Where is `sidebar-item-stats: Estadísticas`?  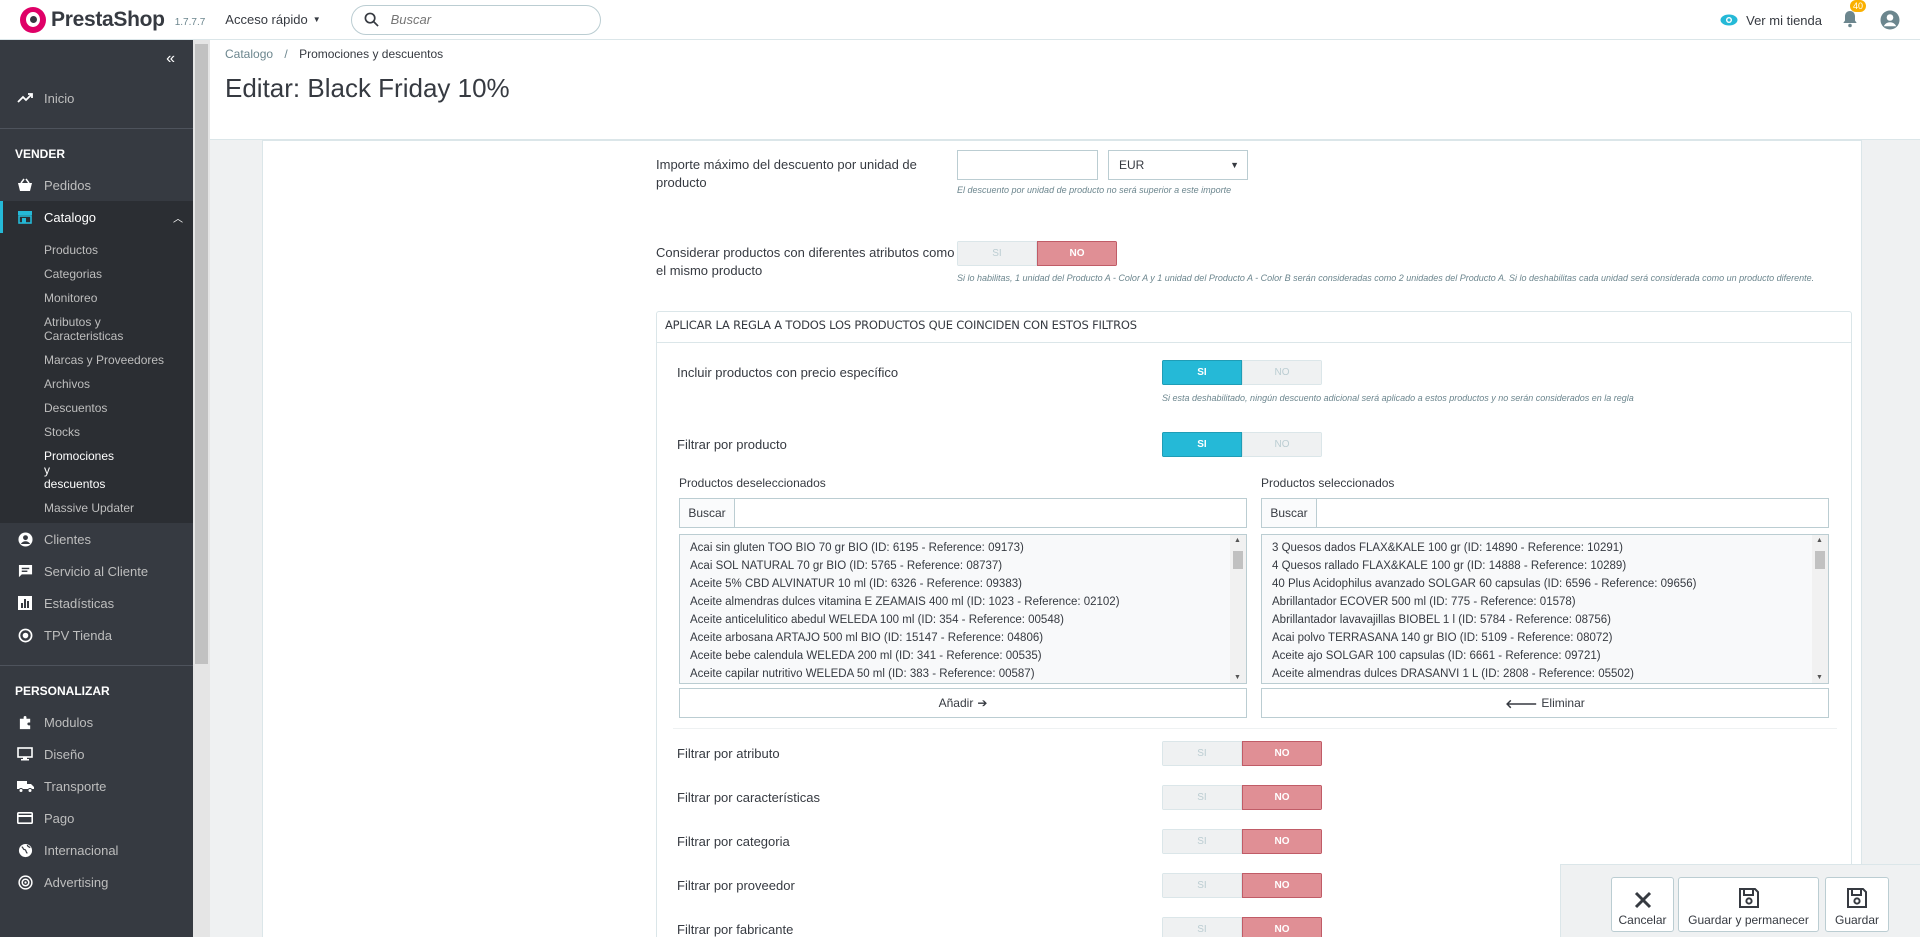
sidebar-item-stats: Estadísticas is located at coordinates (96, 603).